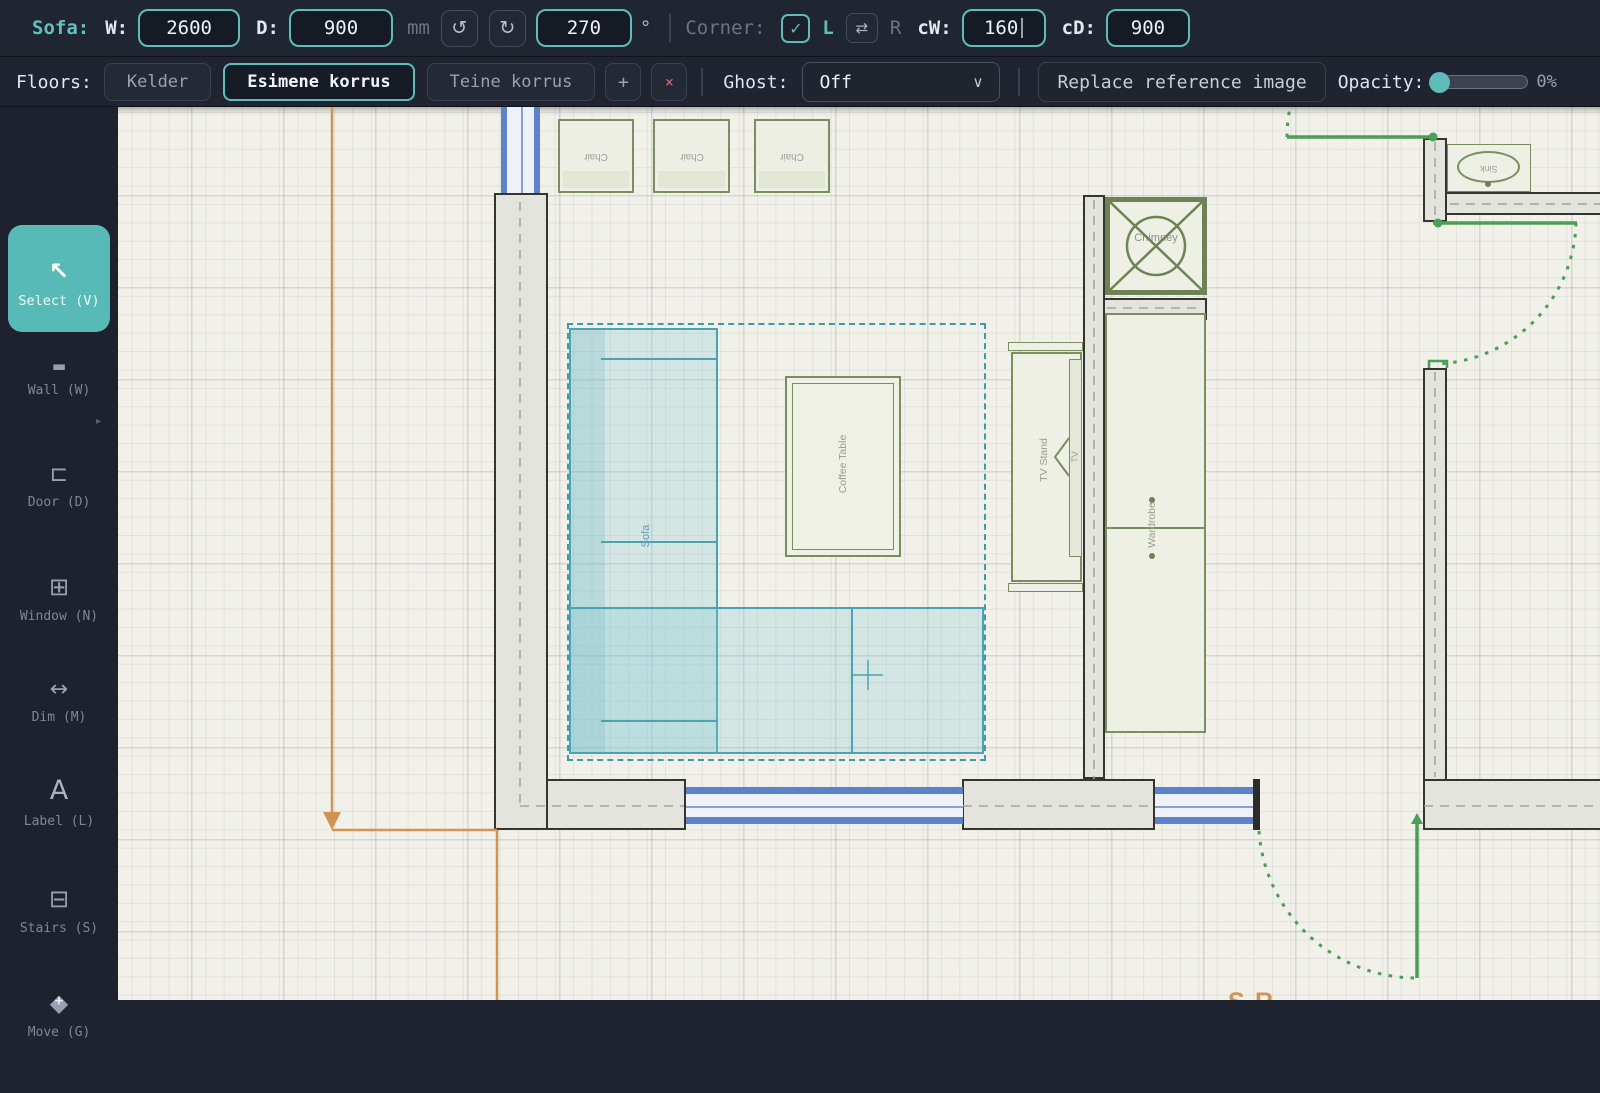 Image resolution: width=1600 pixels, height=1093 pixels. What do you see at coordinates (511, 82) in the screenshot?
I see `floor-tab-teine-korrus: Teine korrus` at bounding box center [511, 82].